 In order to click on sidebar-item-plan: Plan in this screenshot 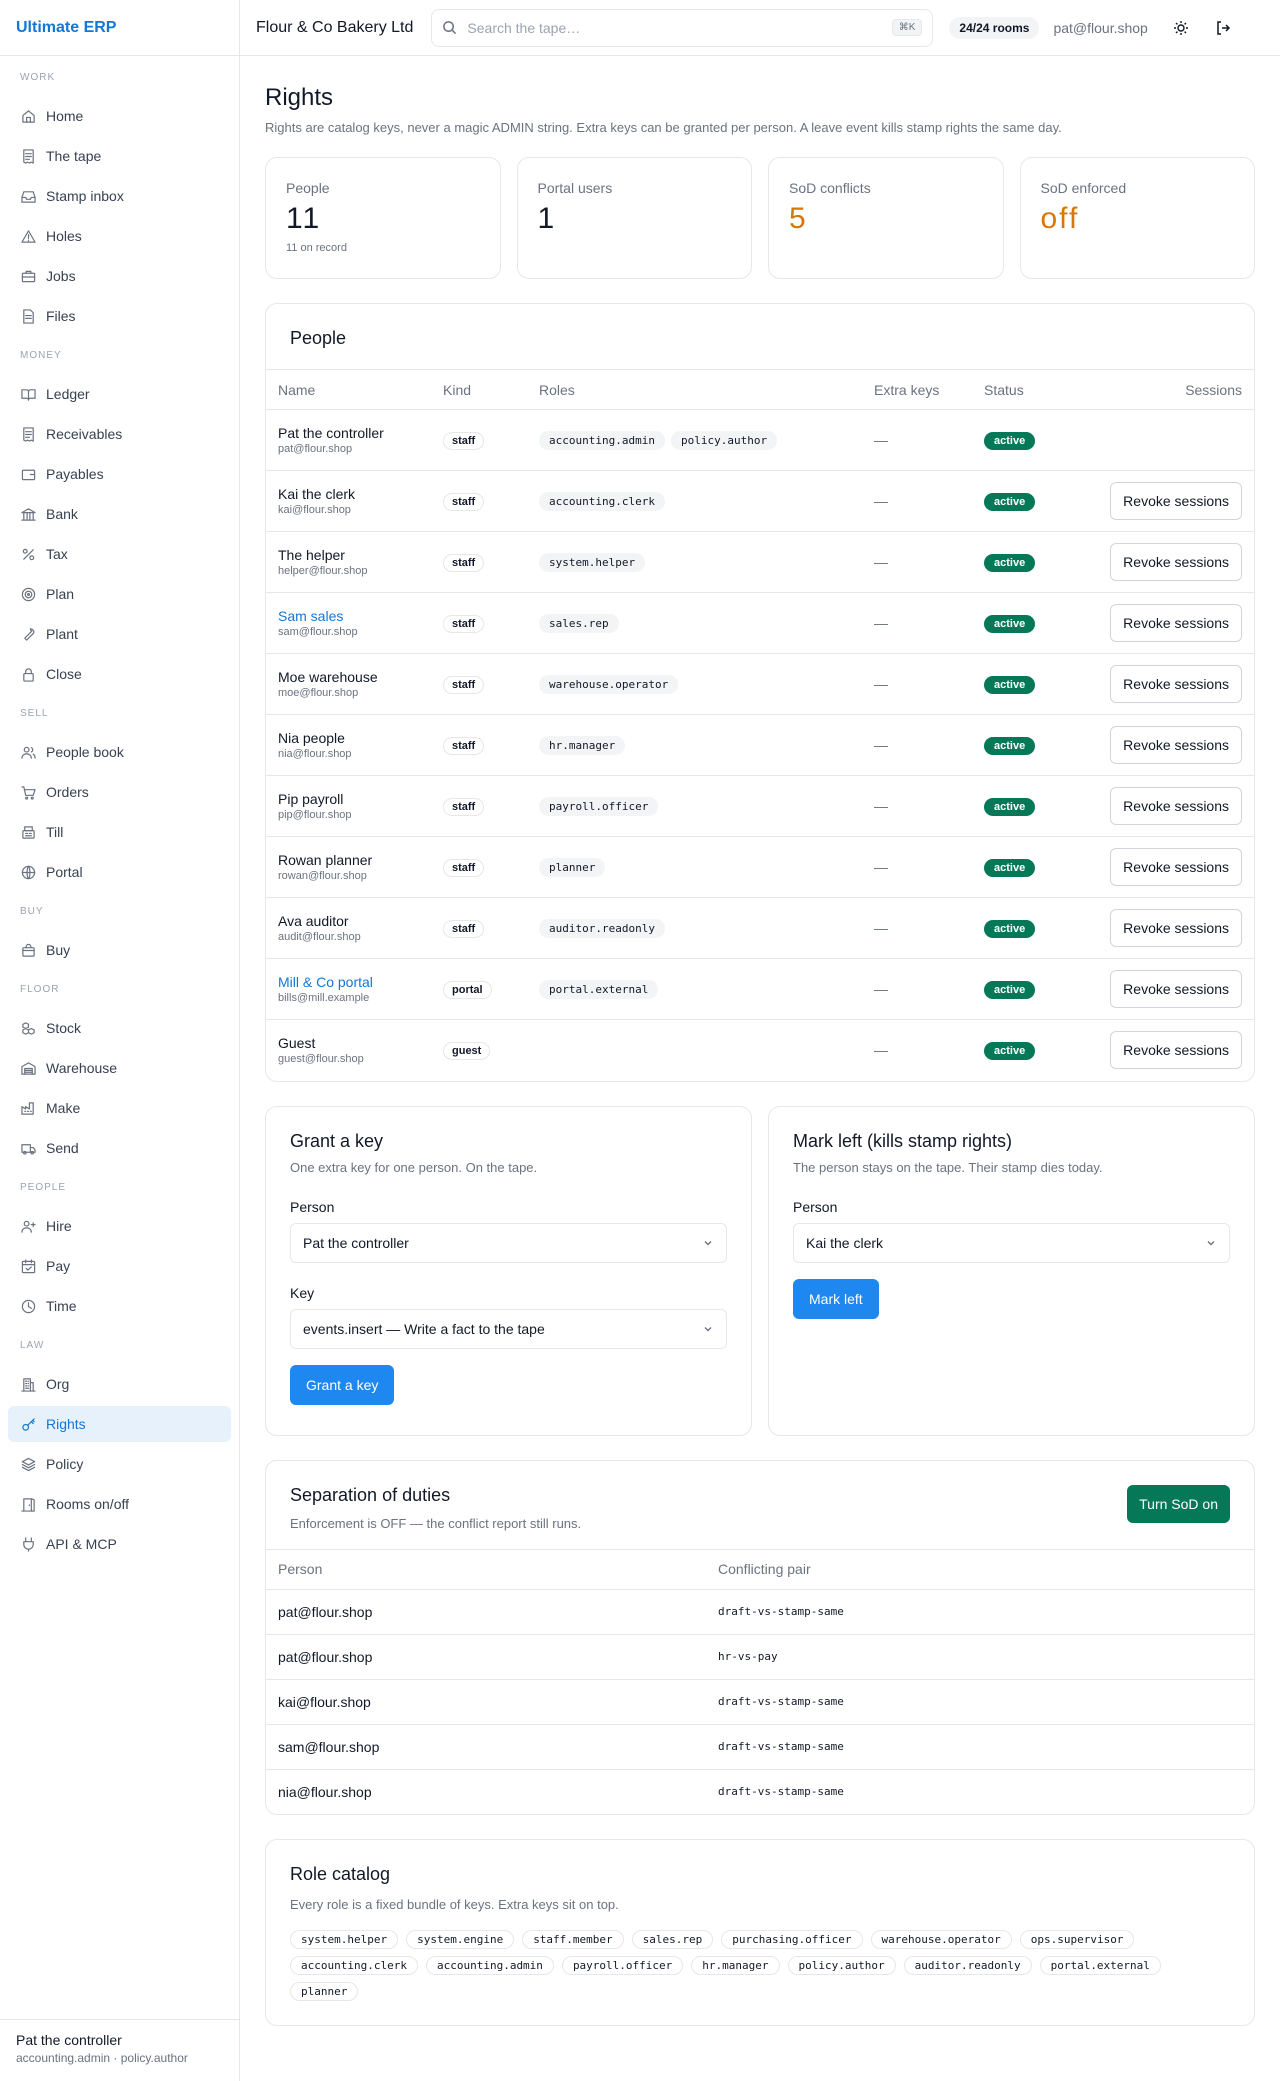, I will do `click(119, 594)`.